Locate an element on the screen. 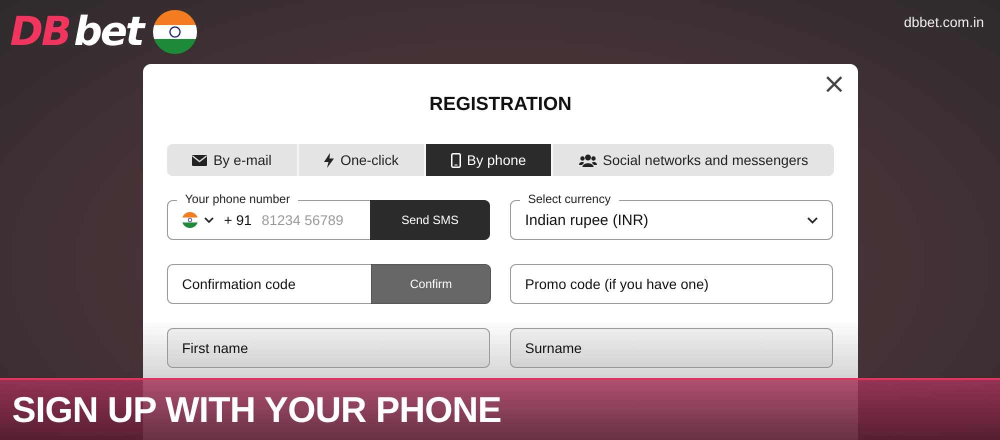 Image resolution: width=1000 pixels, height=440 pixels. people-icon is located at coordinates (587, 160).